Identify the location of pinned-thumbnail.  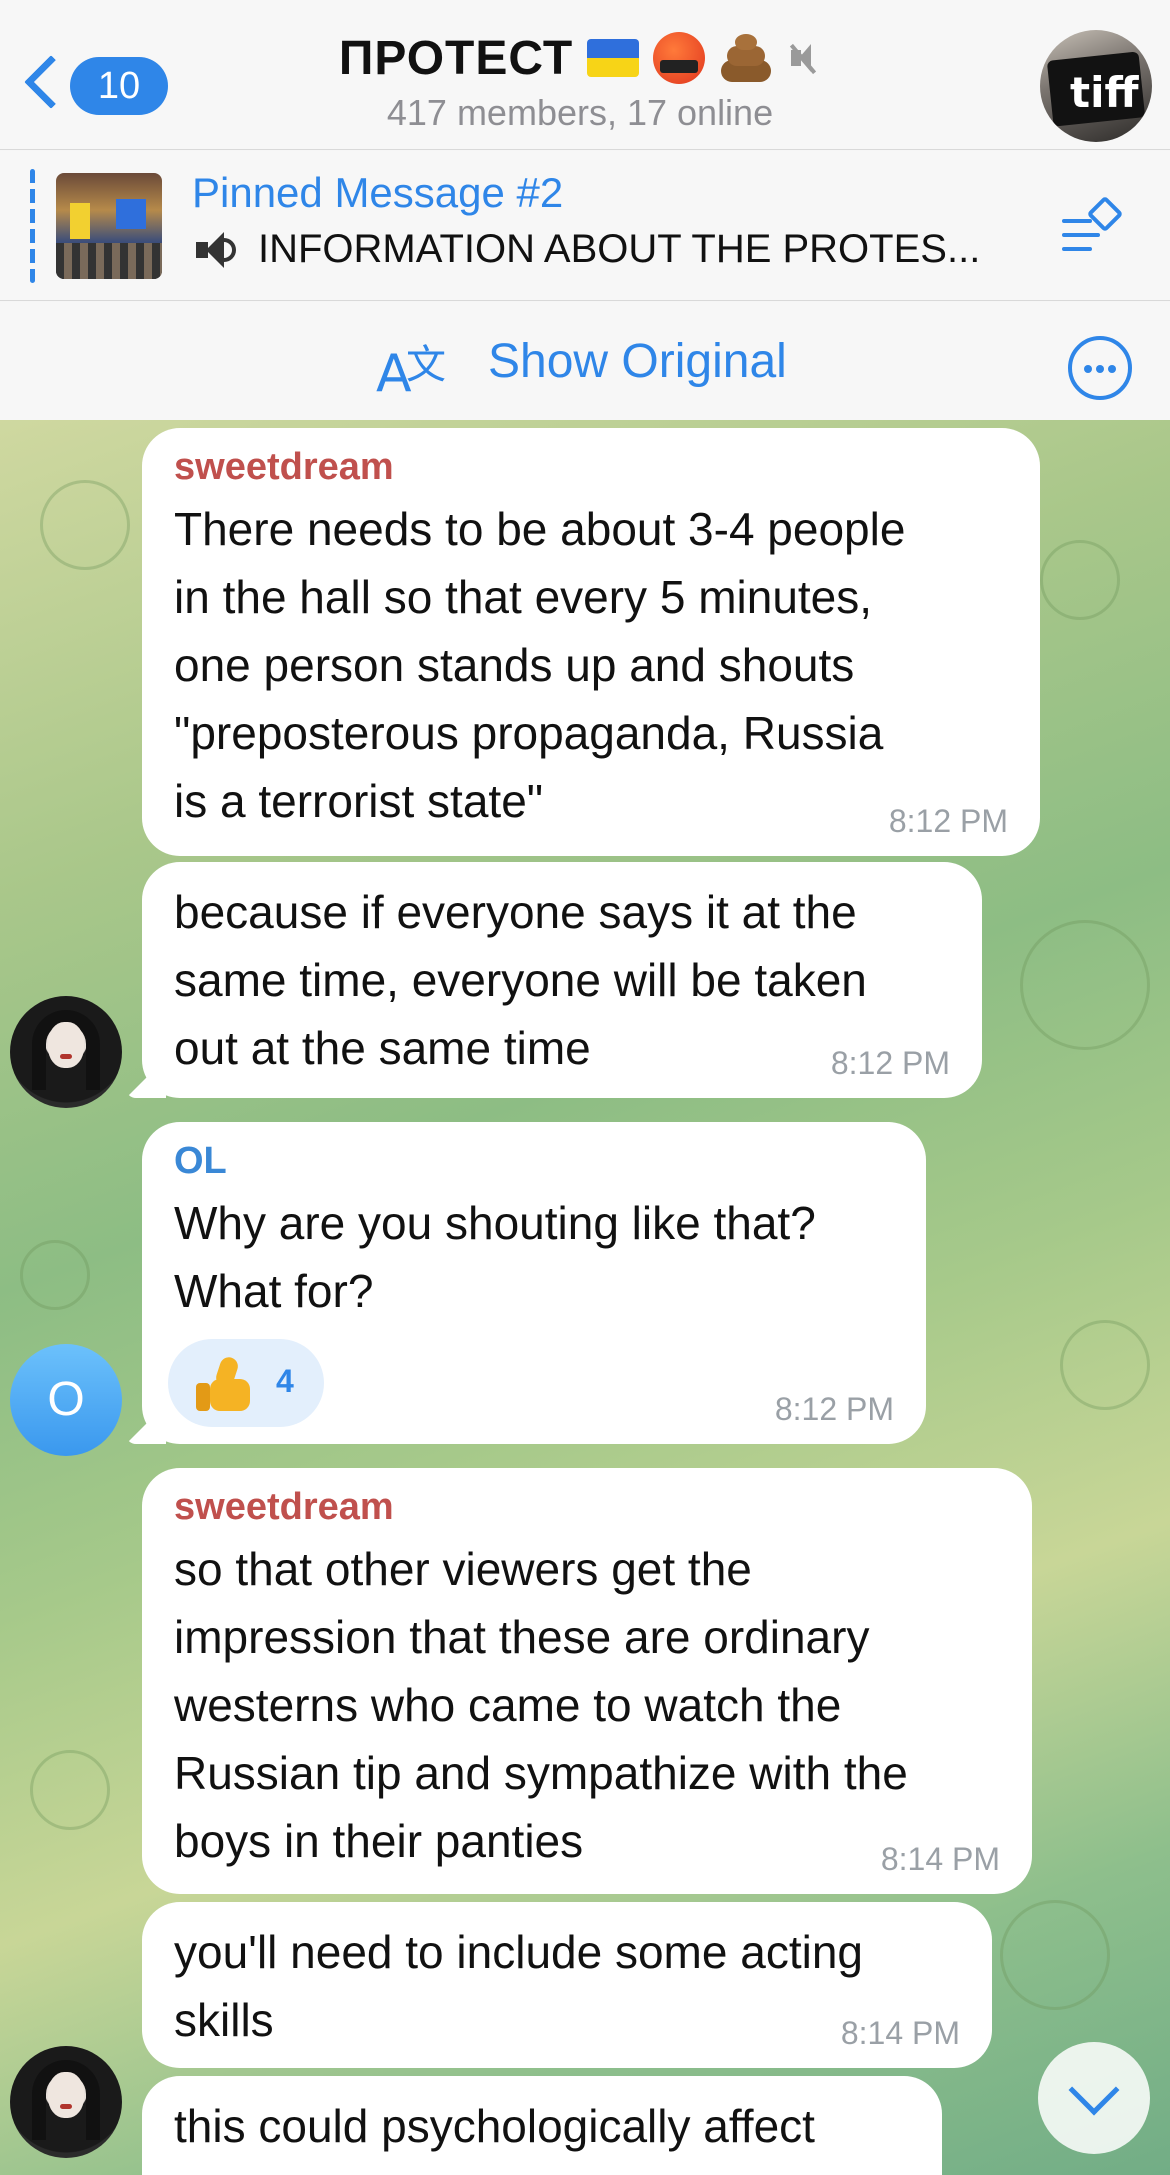
(109, 226).